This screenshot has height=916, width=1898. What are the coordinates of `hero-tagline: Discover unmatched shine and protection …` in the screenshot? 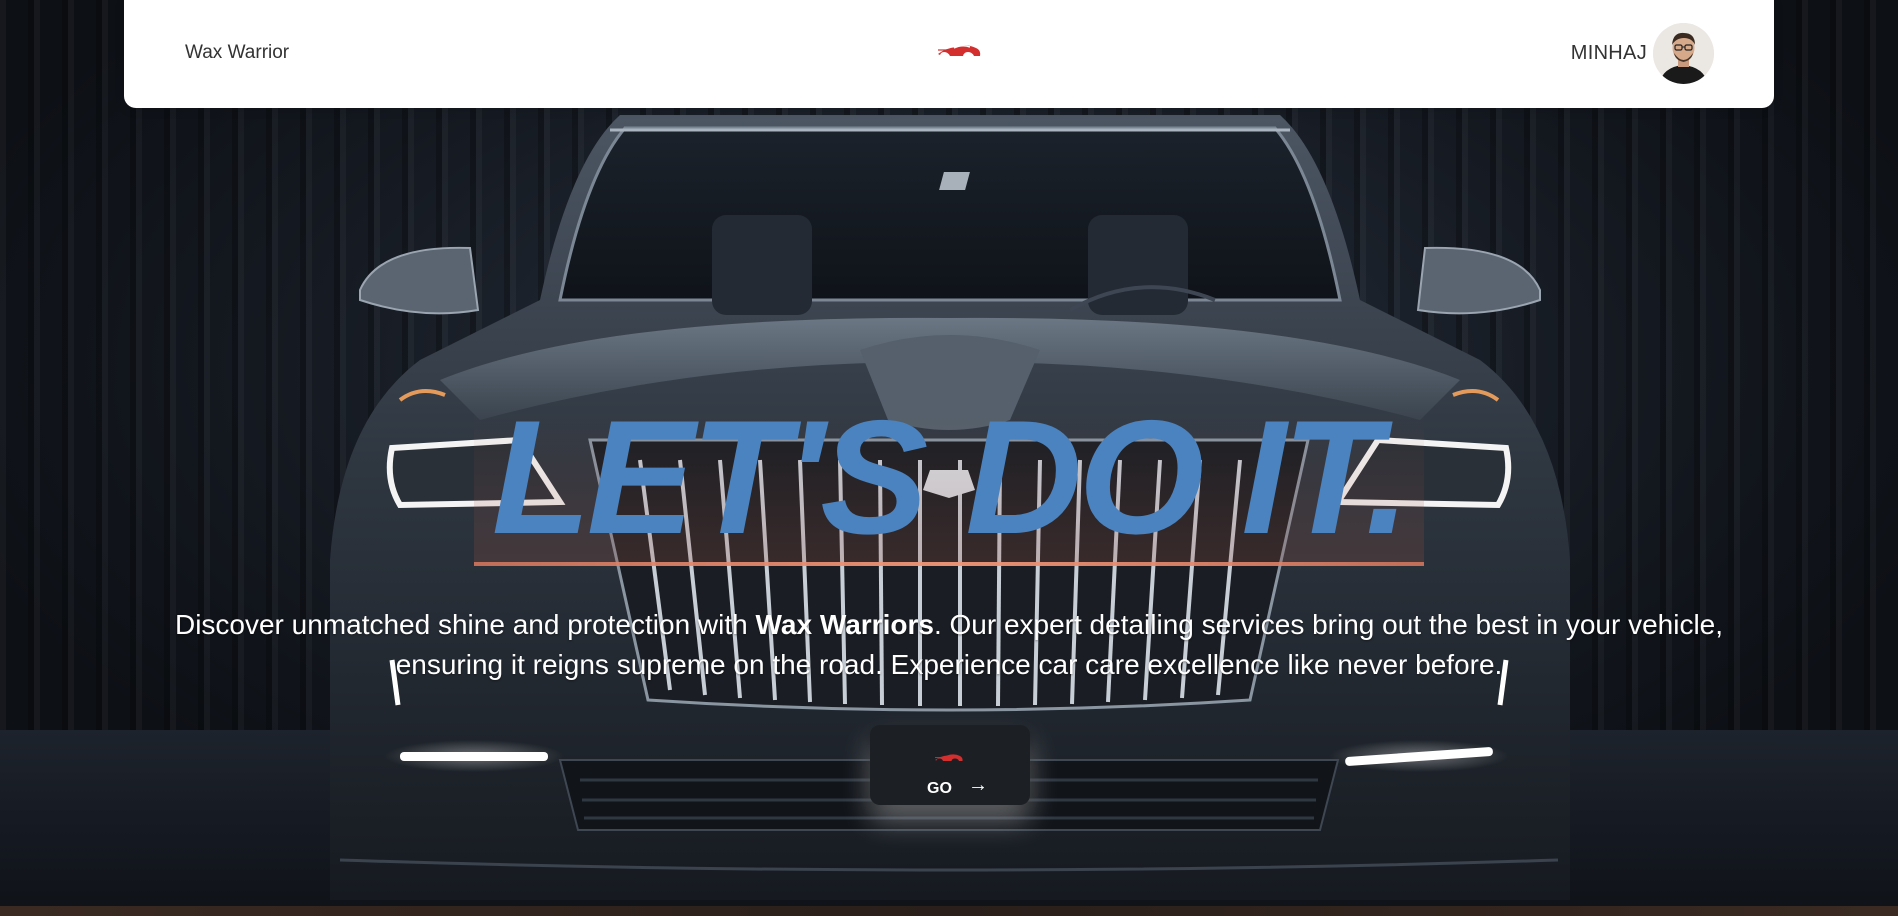 It's located at (949, 645).